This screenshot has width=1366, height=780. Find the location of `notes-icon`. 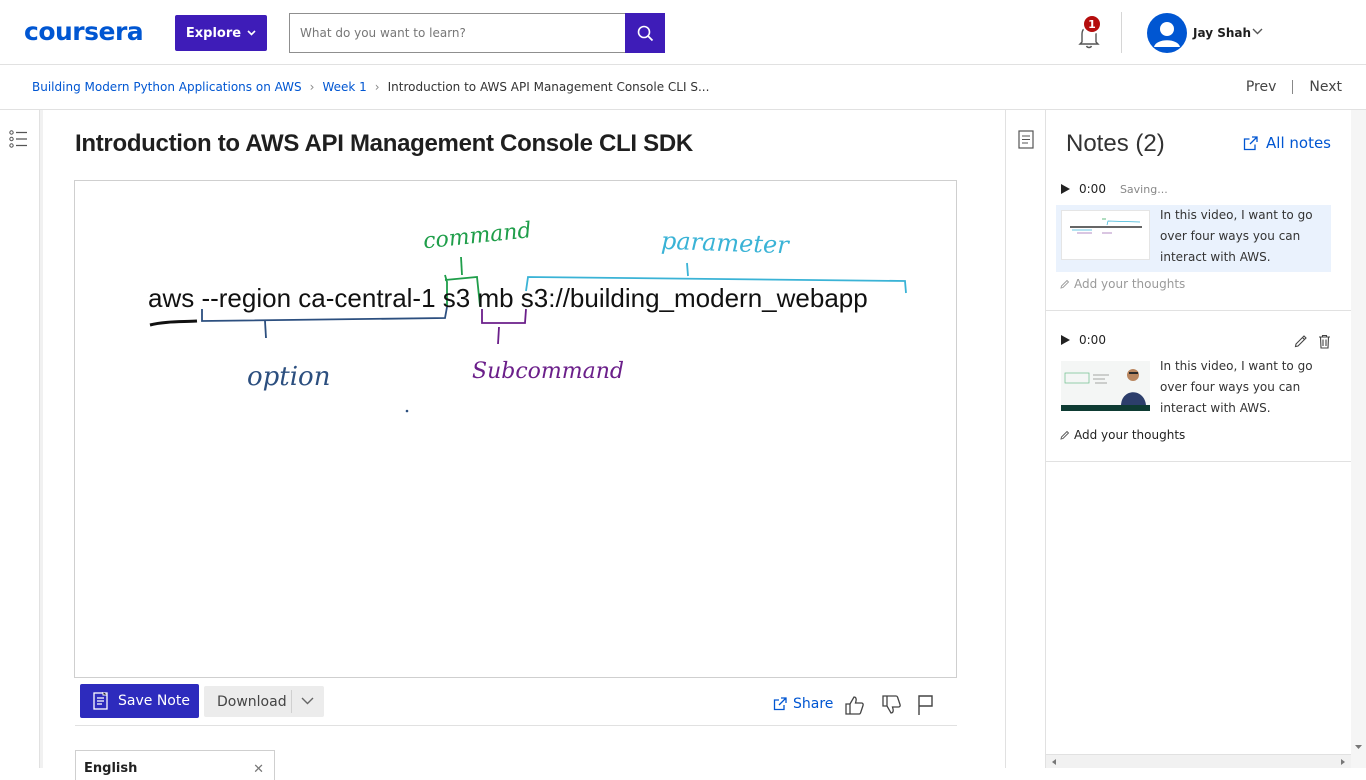

notes-icon is located at coordinates (1026, 139).